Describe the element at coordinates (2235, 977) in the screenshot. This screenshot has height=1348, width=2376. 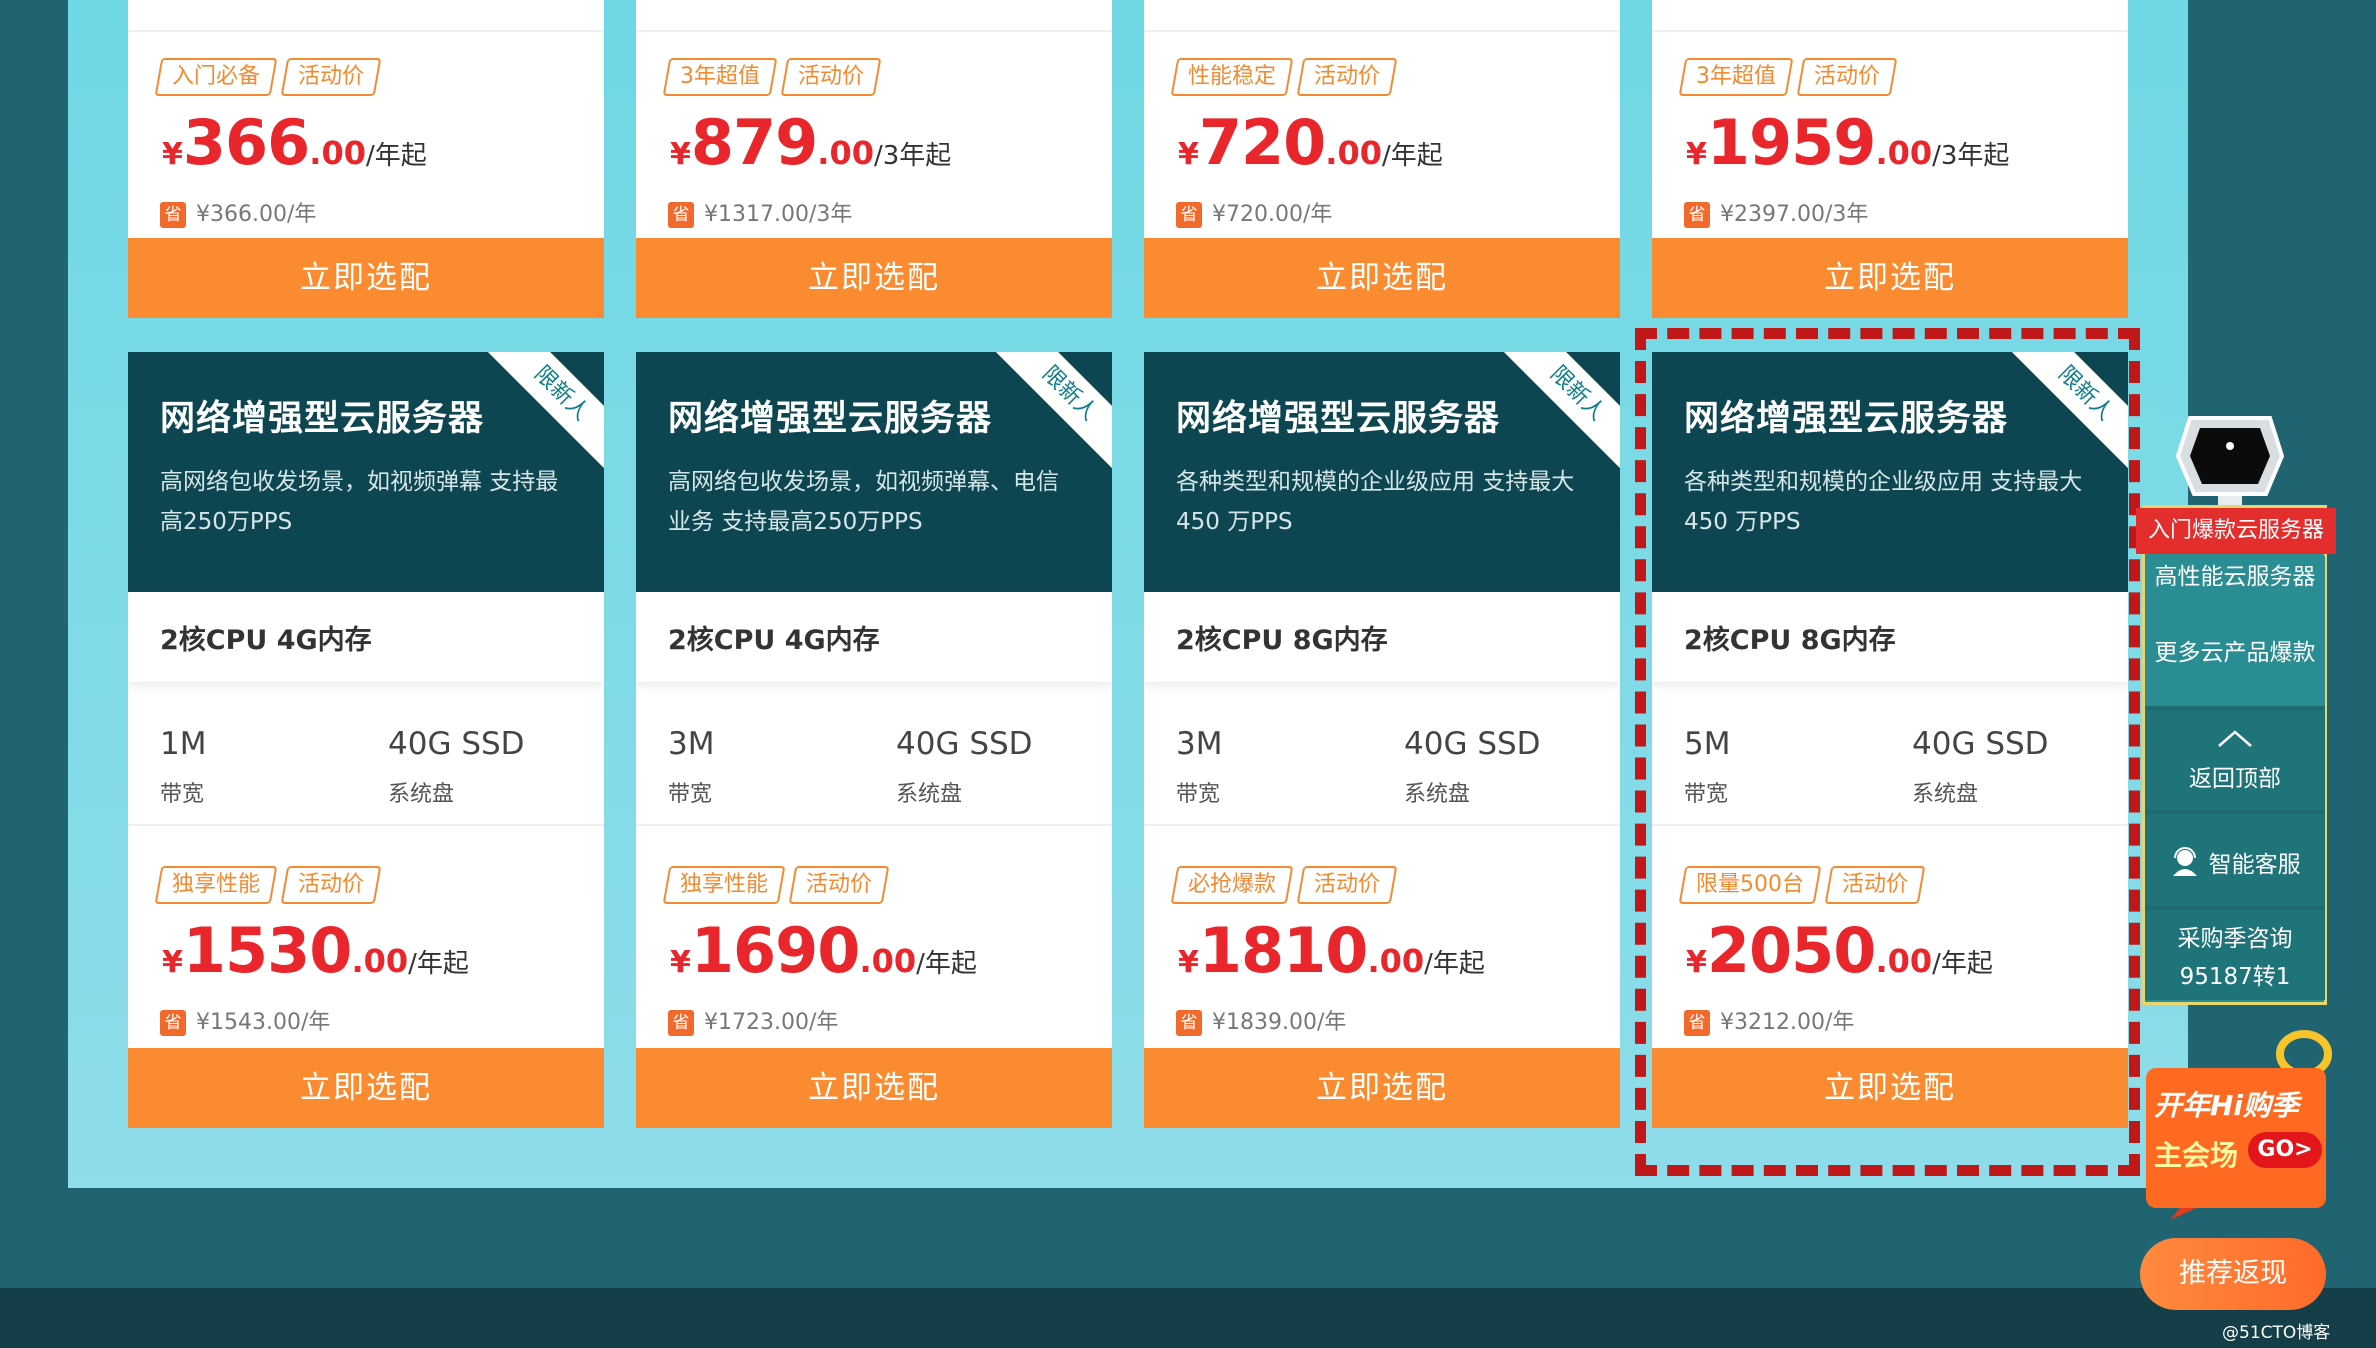
I see `consult-number: 95187转1` at that location.